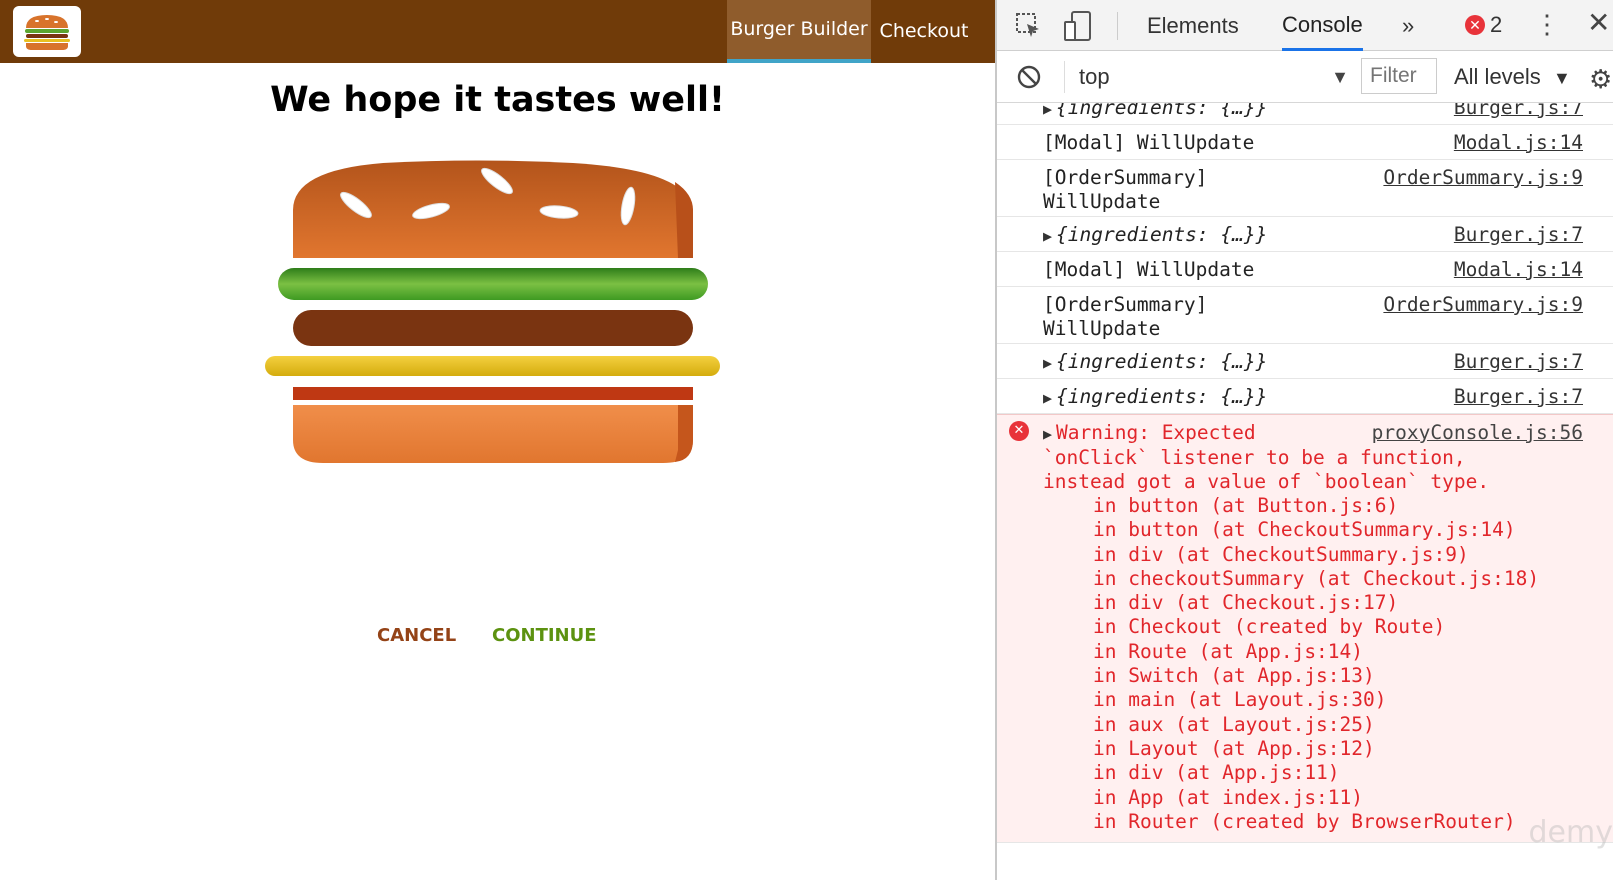  I want to click on nav-checkout: Checkout, so click(924, 31).